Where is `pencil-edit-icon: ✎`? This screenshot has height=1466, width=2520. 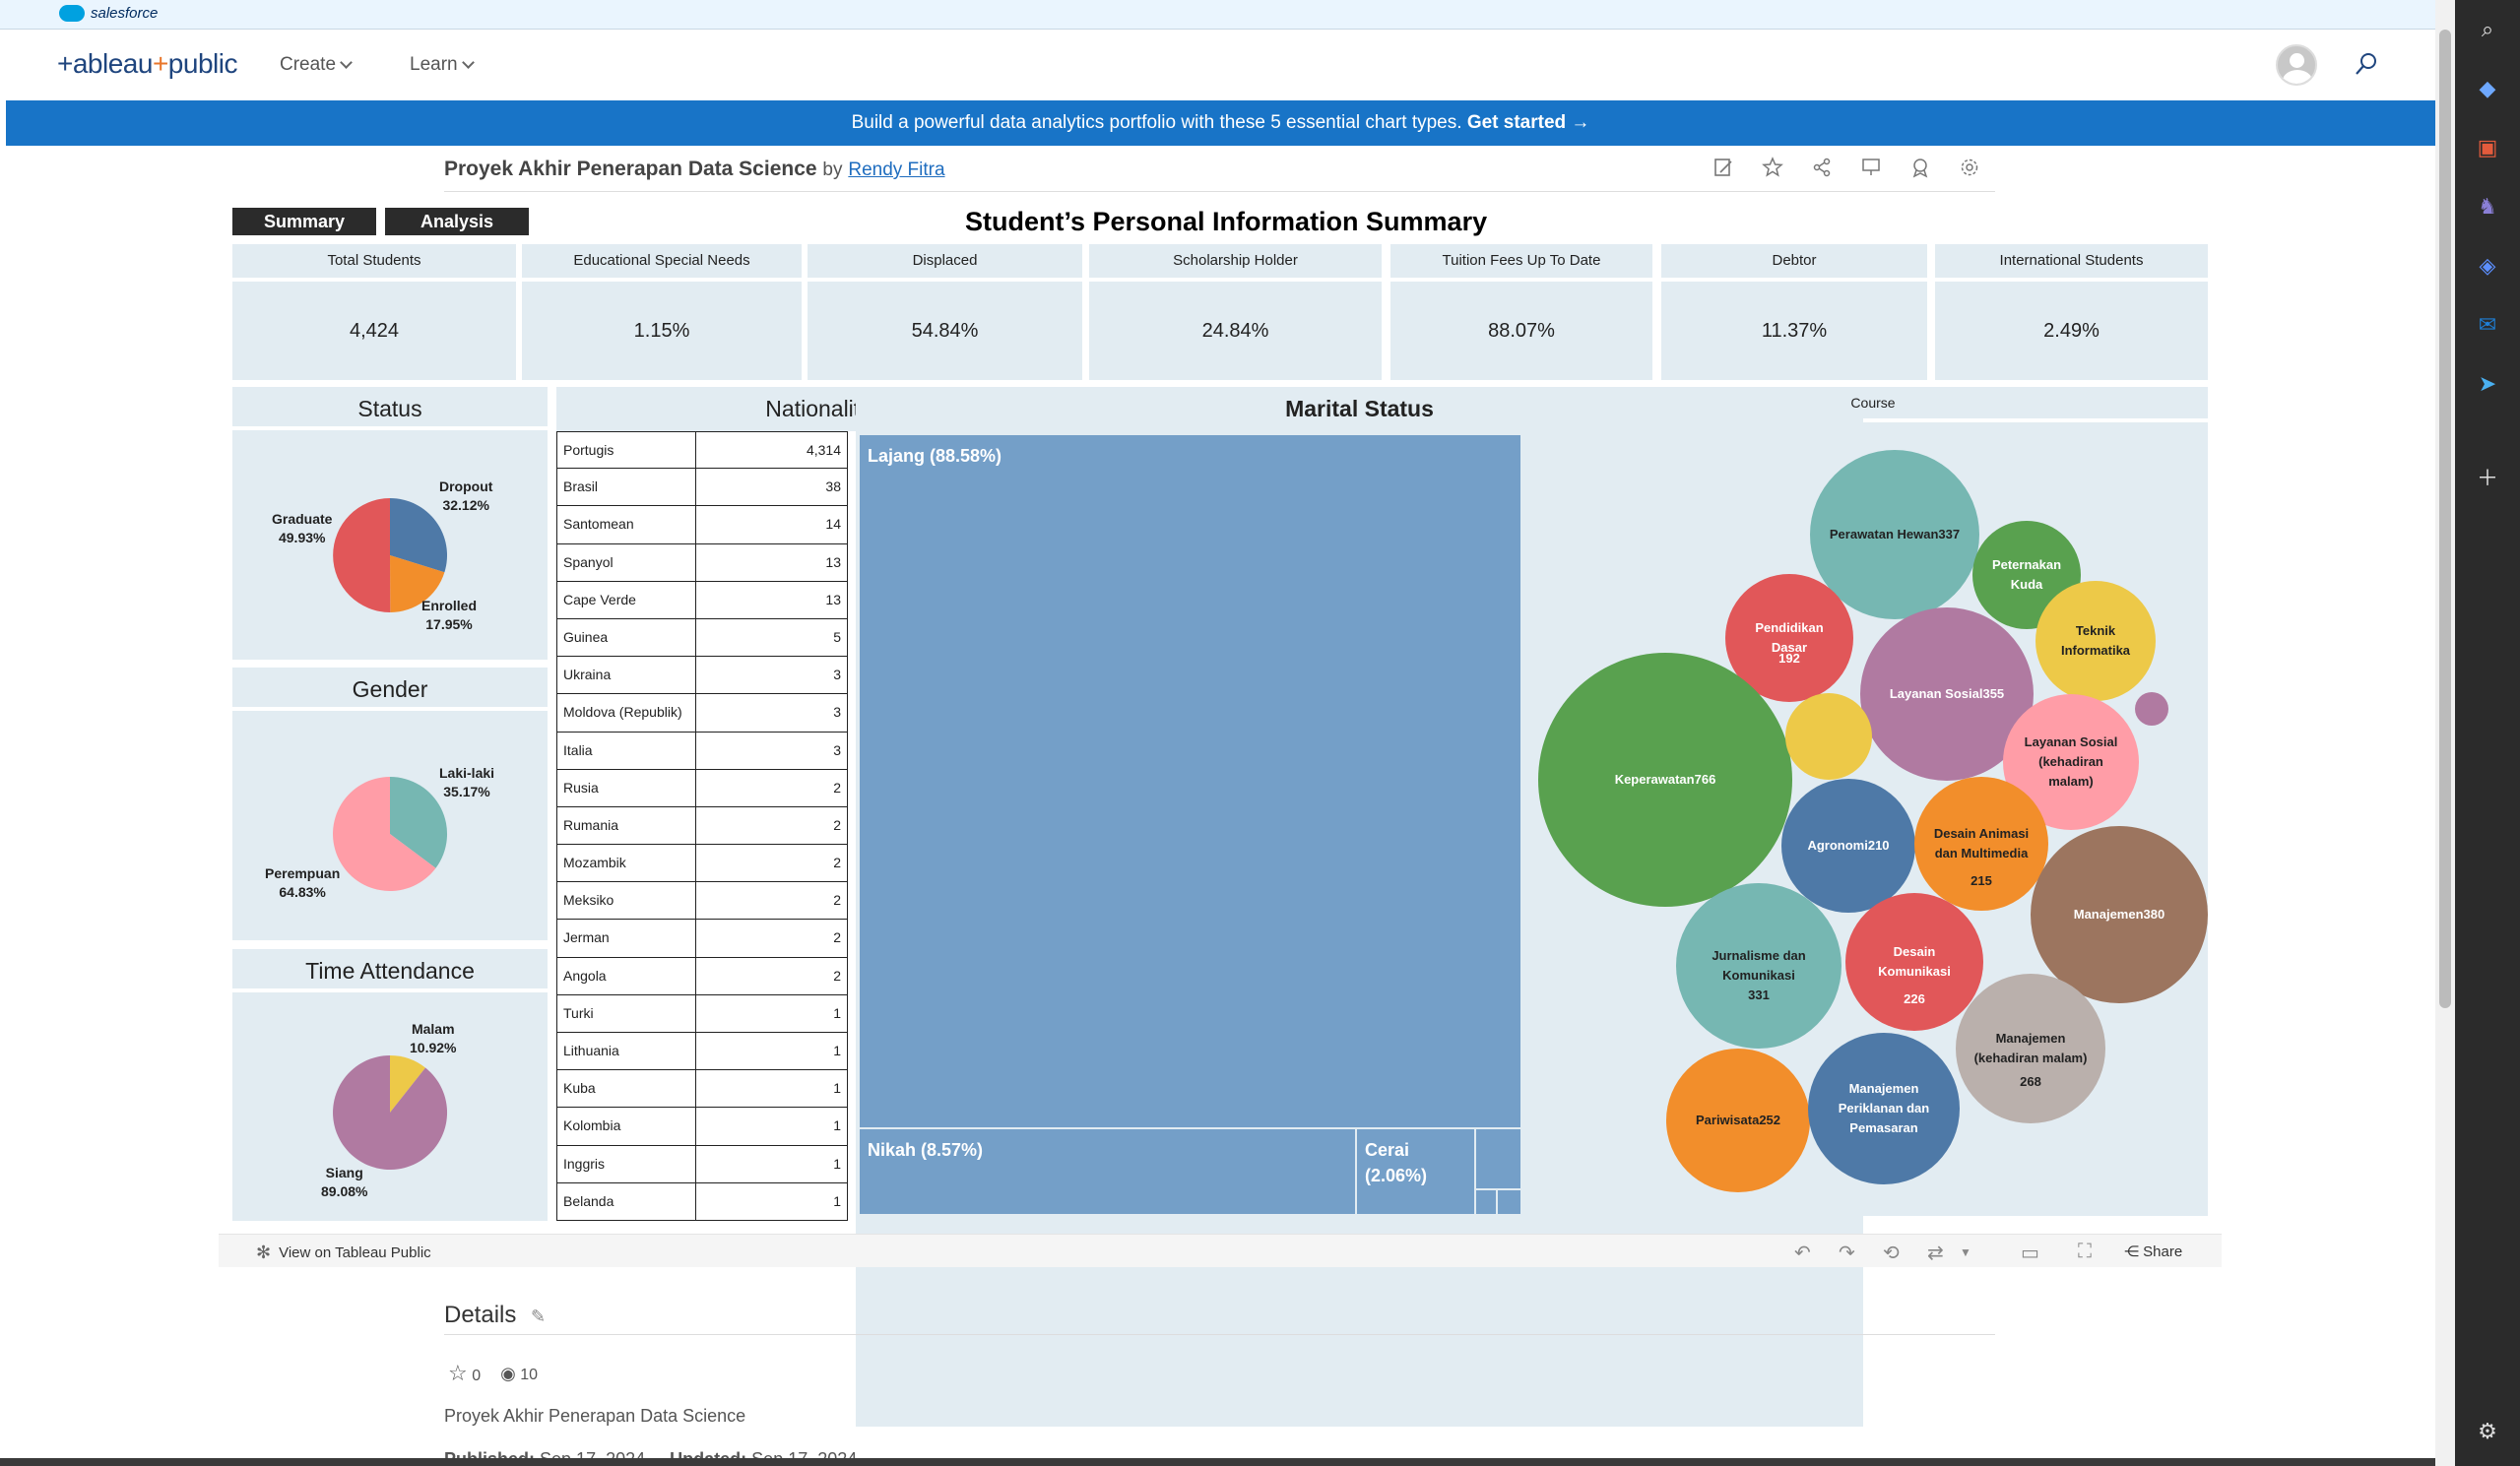
pencil-edit-icon: ✎ is located at coordinates (538, 1316).